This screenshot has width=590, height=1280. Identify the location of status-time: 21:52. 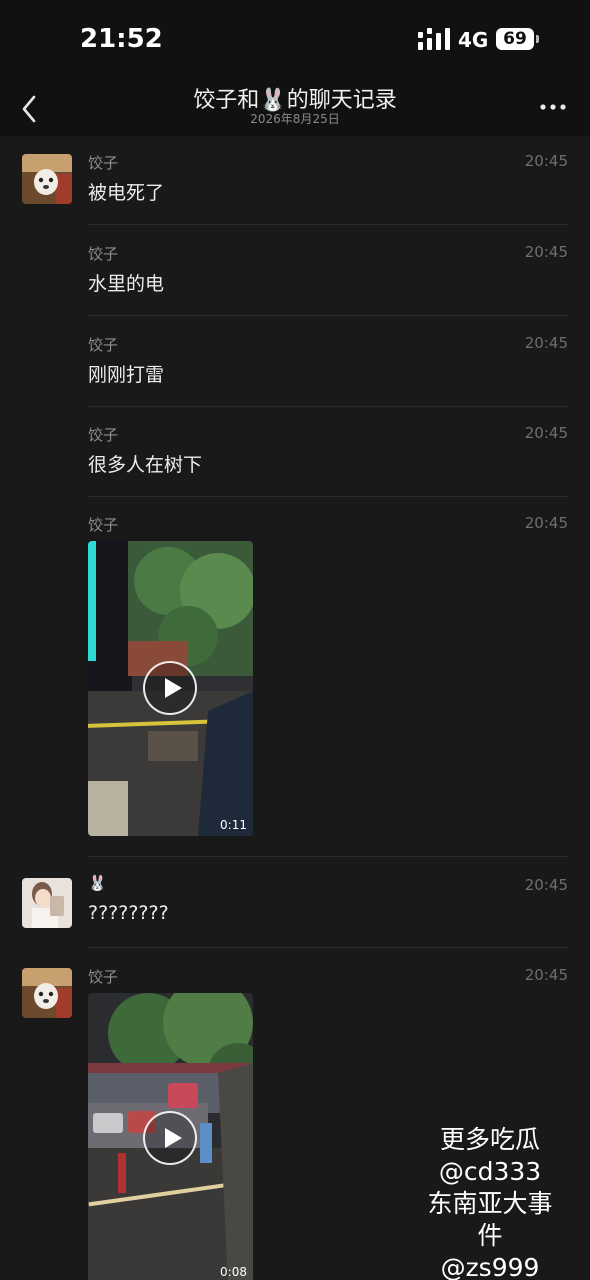
(121, 39).